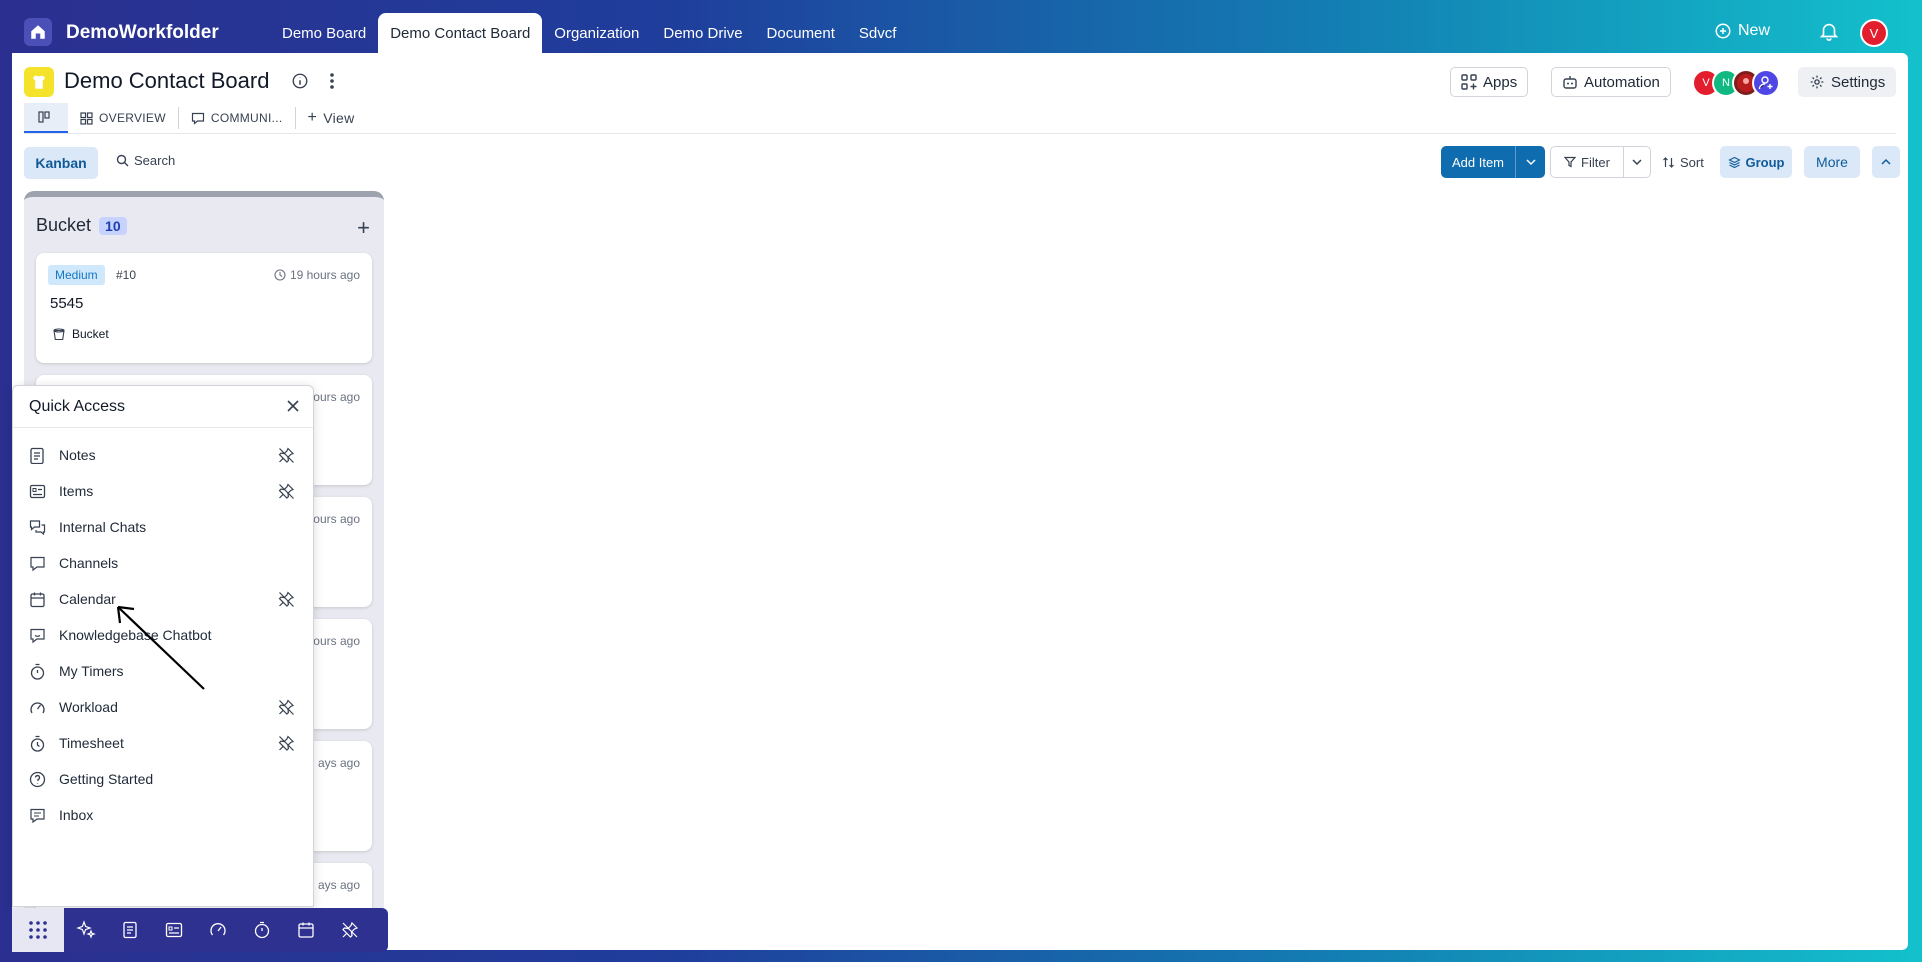 Image resolution: width=1922 pixels, height=962 pixels. I want to click on board-icon, so click(39, 82).